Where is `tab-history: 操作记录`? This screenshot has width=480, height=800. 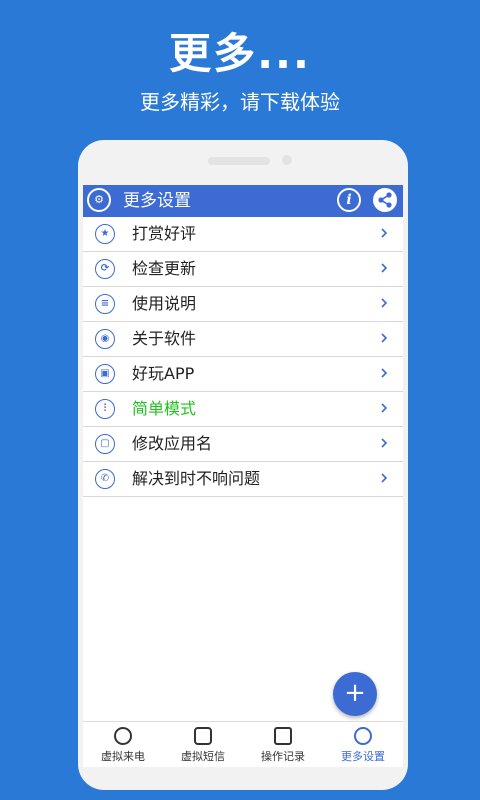
tab-history: 操作记录 is located at coordinates (283, 744).